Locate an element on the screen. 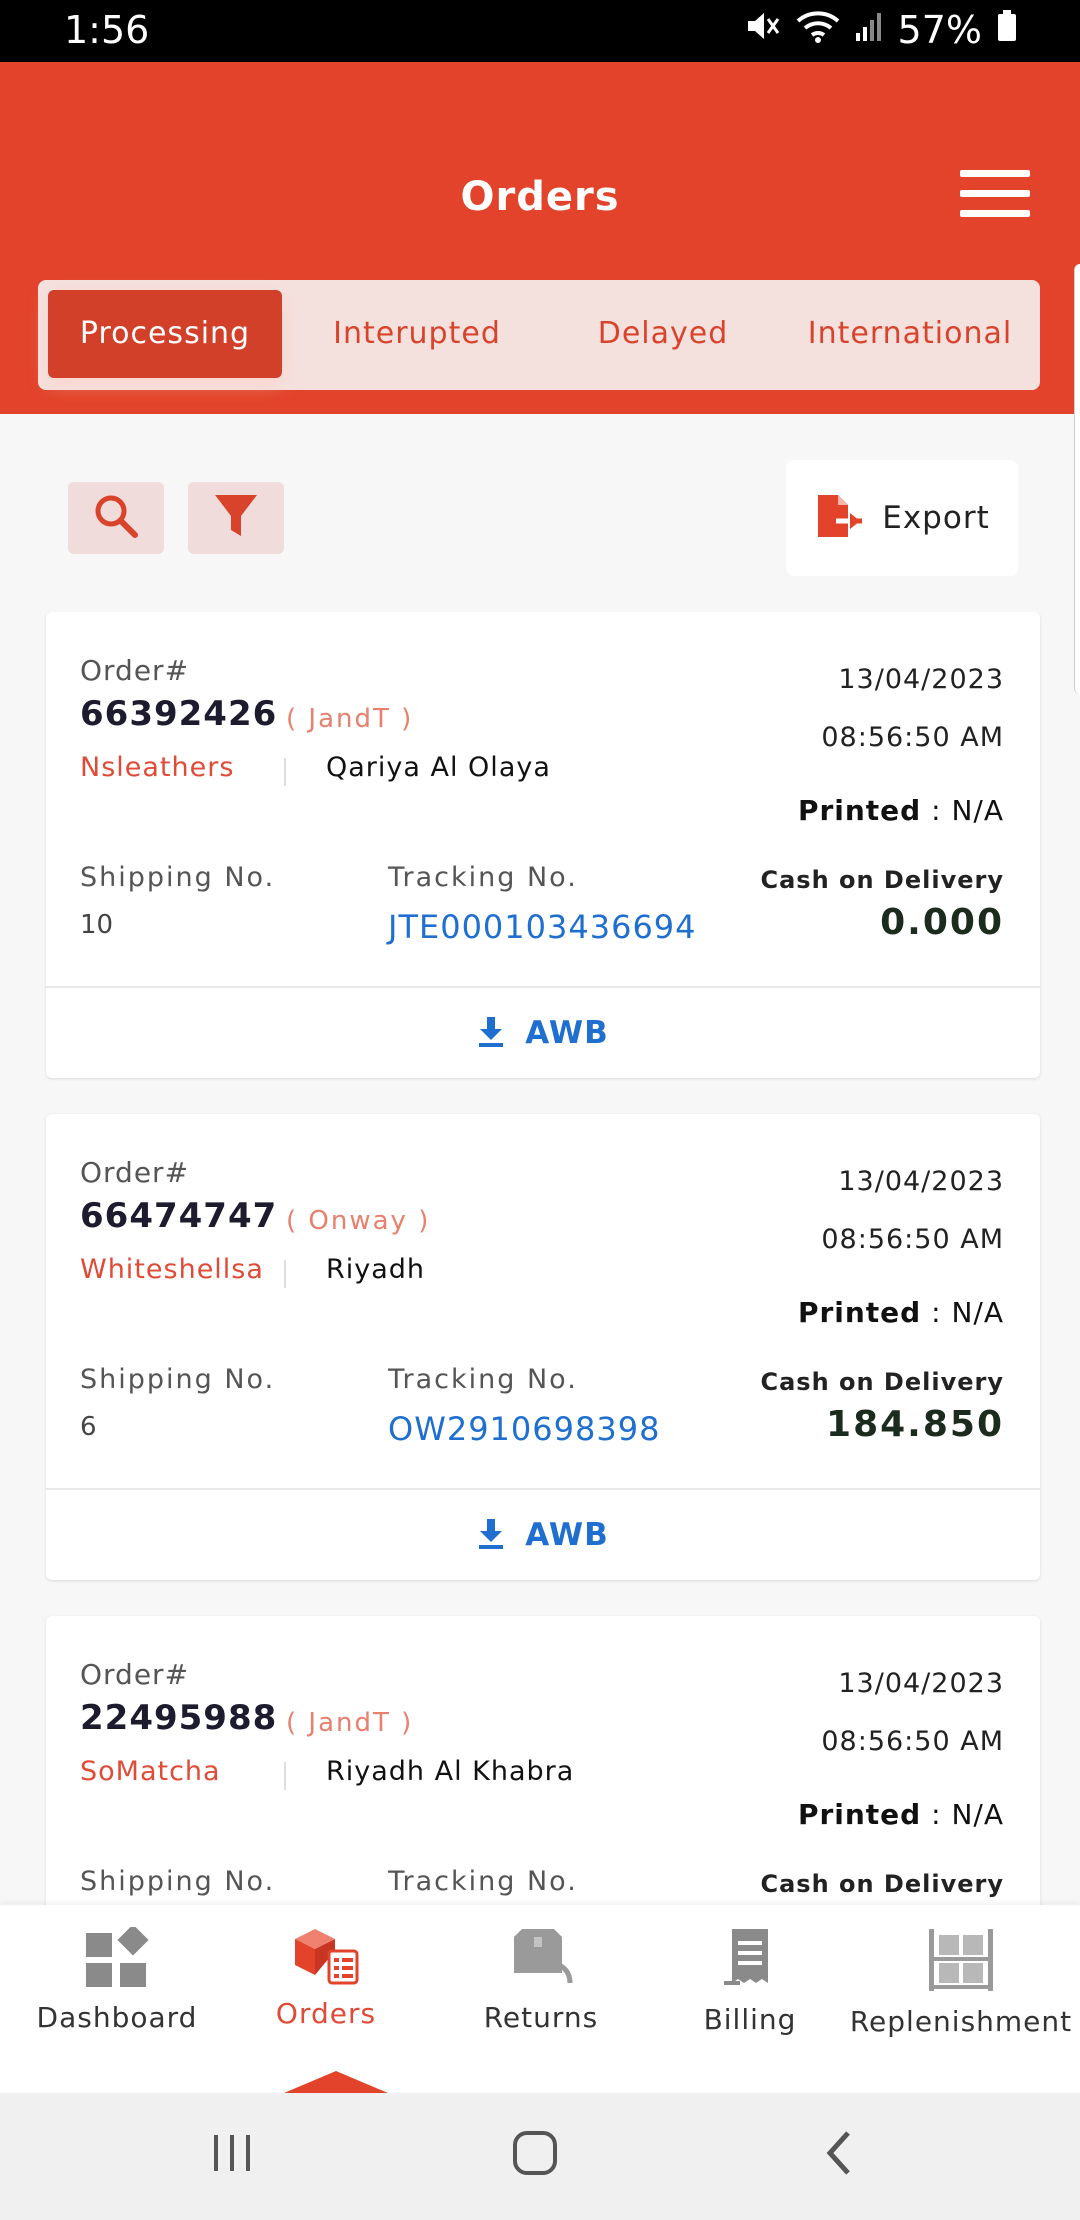 The width and height of the screenshot is (1080, 2220). status-time: 1:56 is located at coordinates (107, 30).